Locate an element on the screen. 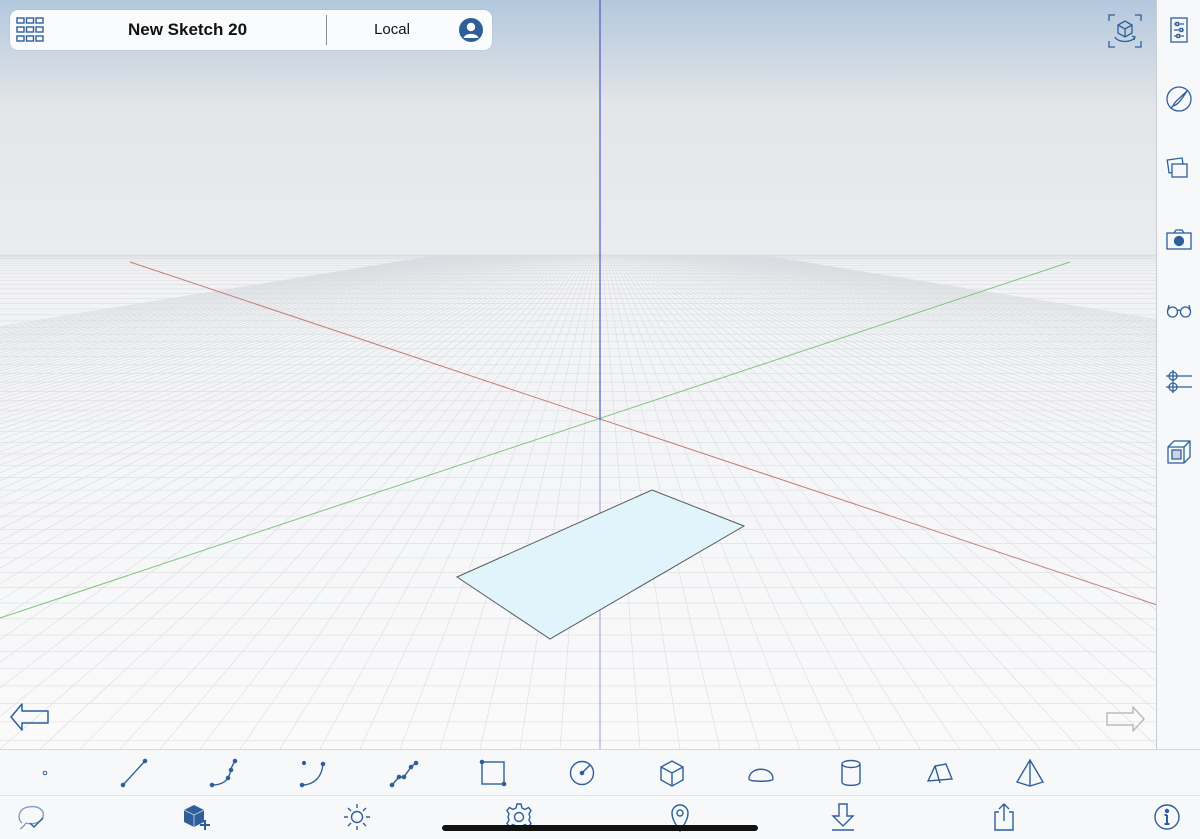  redo-arrow-icon is located at coordinates (1125, 720).